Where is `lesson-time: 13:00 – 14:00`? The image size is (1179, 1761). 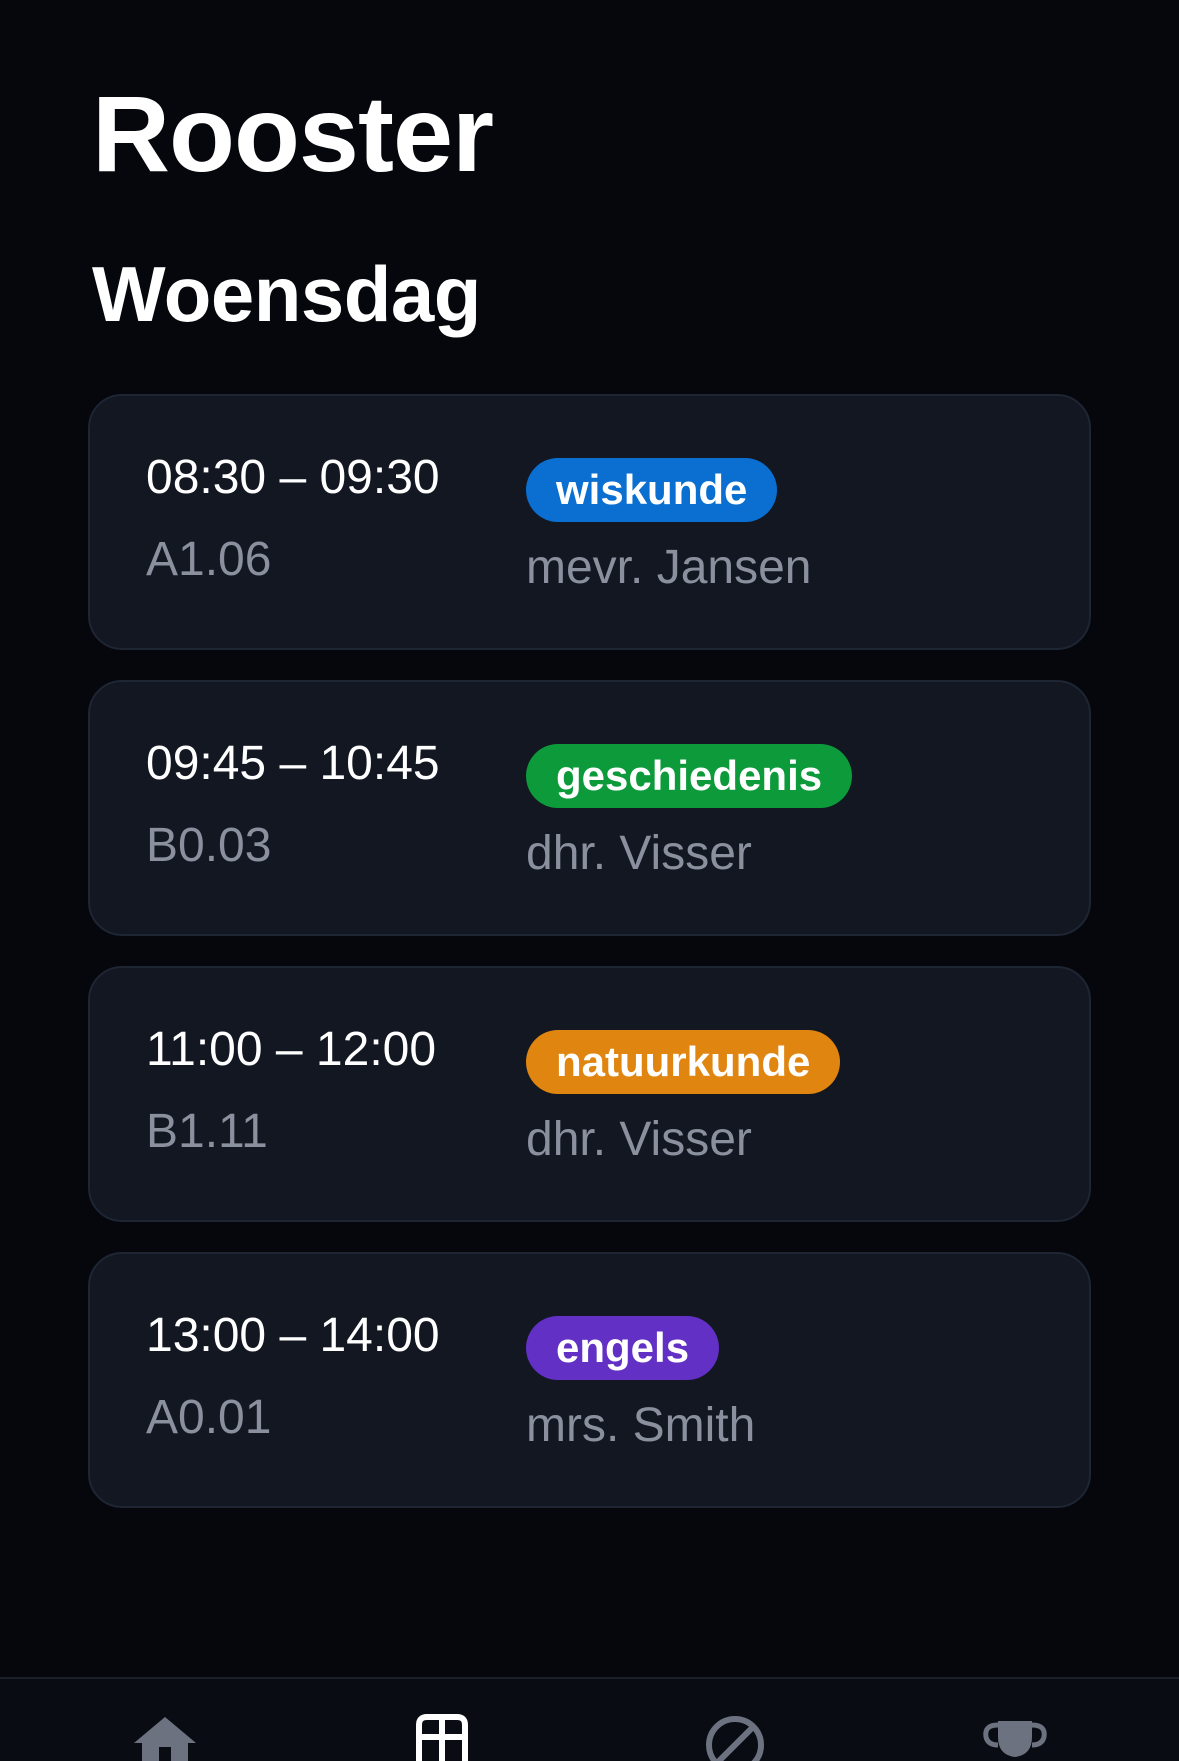
lesson-time: 13:00 – 14:00 is located at coordinates (293, 1335).